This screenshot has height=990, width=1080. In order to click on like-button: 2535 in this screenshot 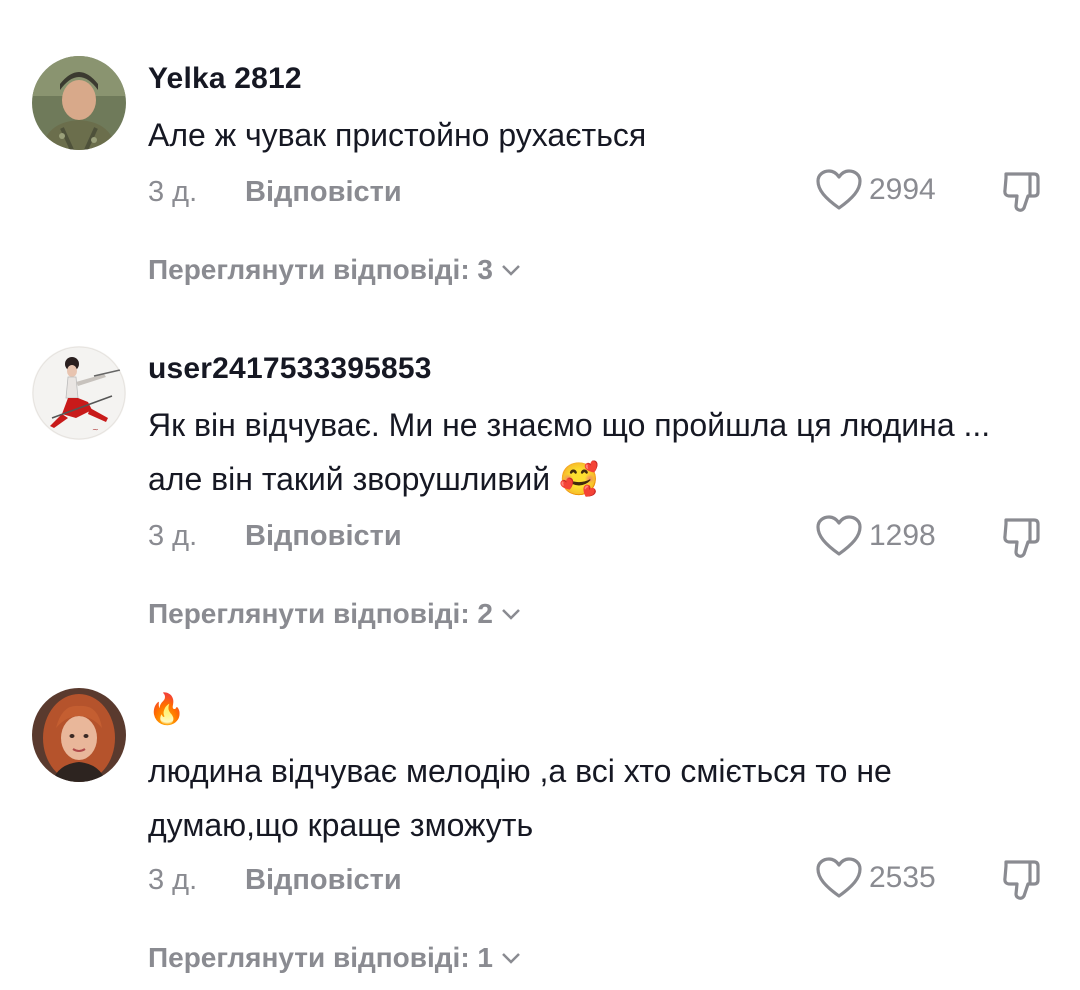, I will do `click(875, 878)`.